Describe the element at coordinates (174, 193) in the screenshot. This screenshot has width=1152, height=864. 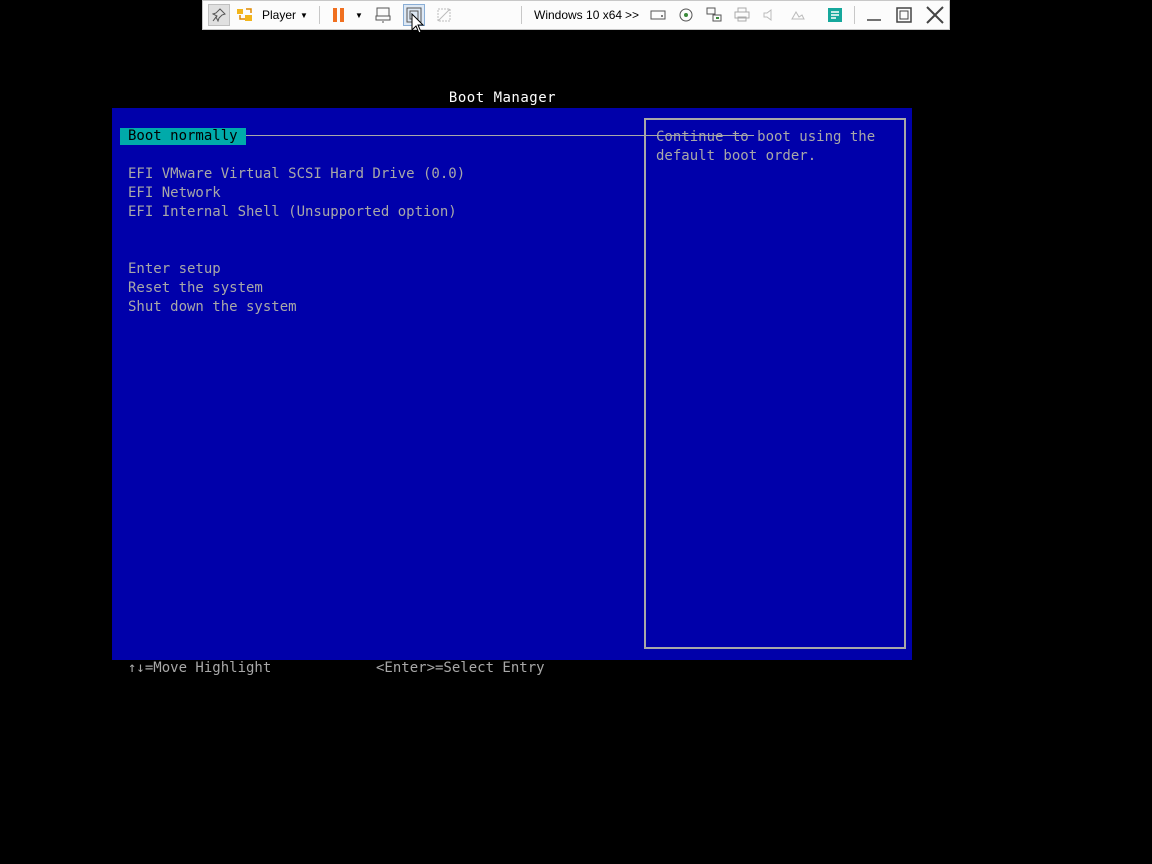
I see `boot-option-network: EFI Network` at that location.